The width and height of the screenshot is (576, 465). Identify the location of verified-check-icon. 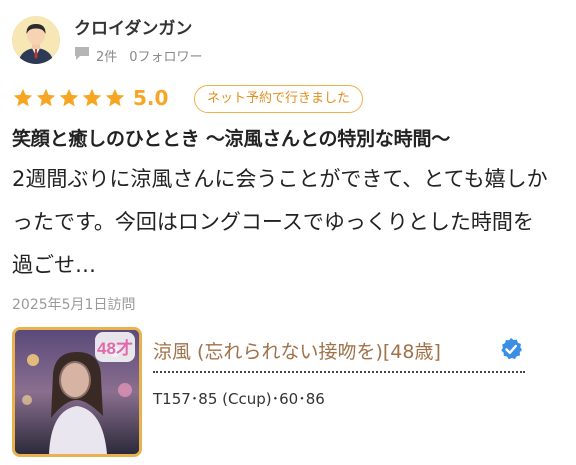
(511, 349).